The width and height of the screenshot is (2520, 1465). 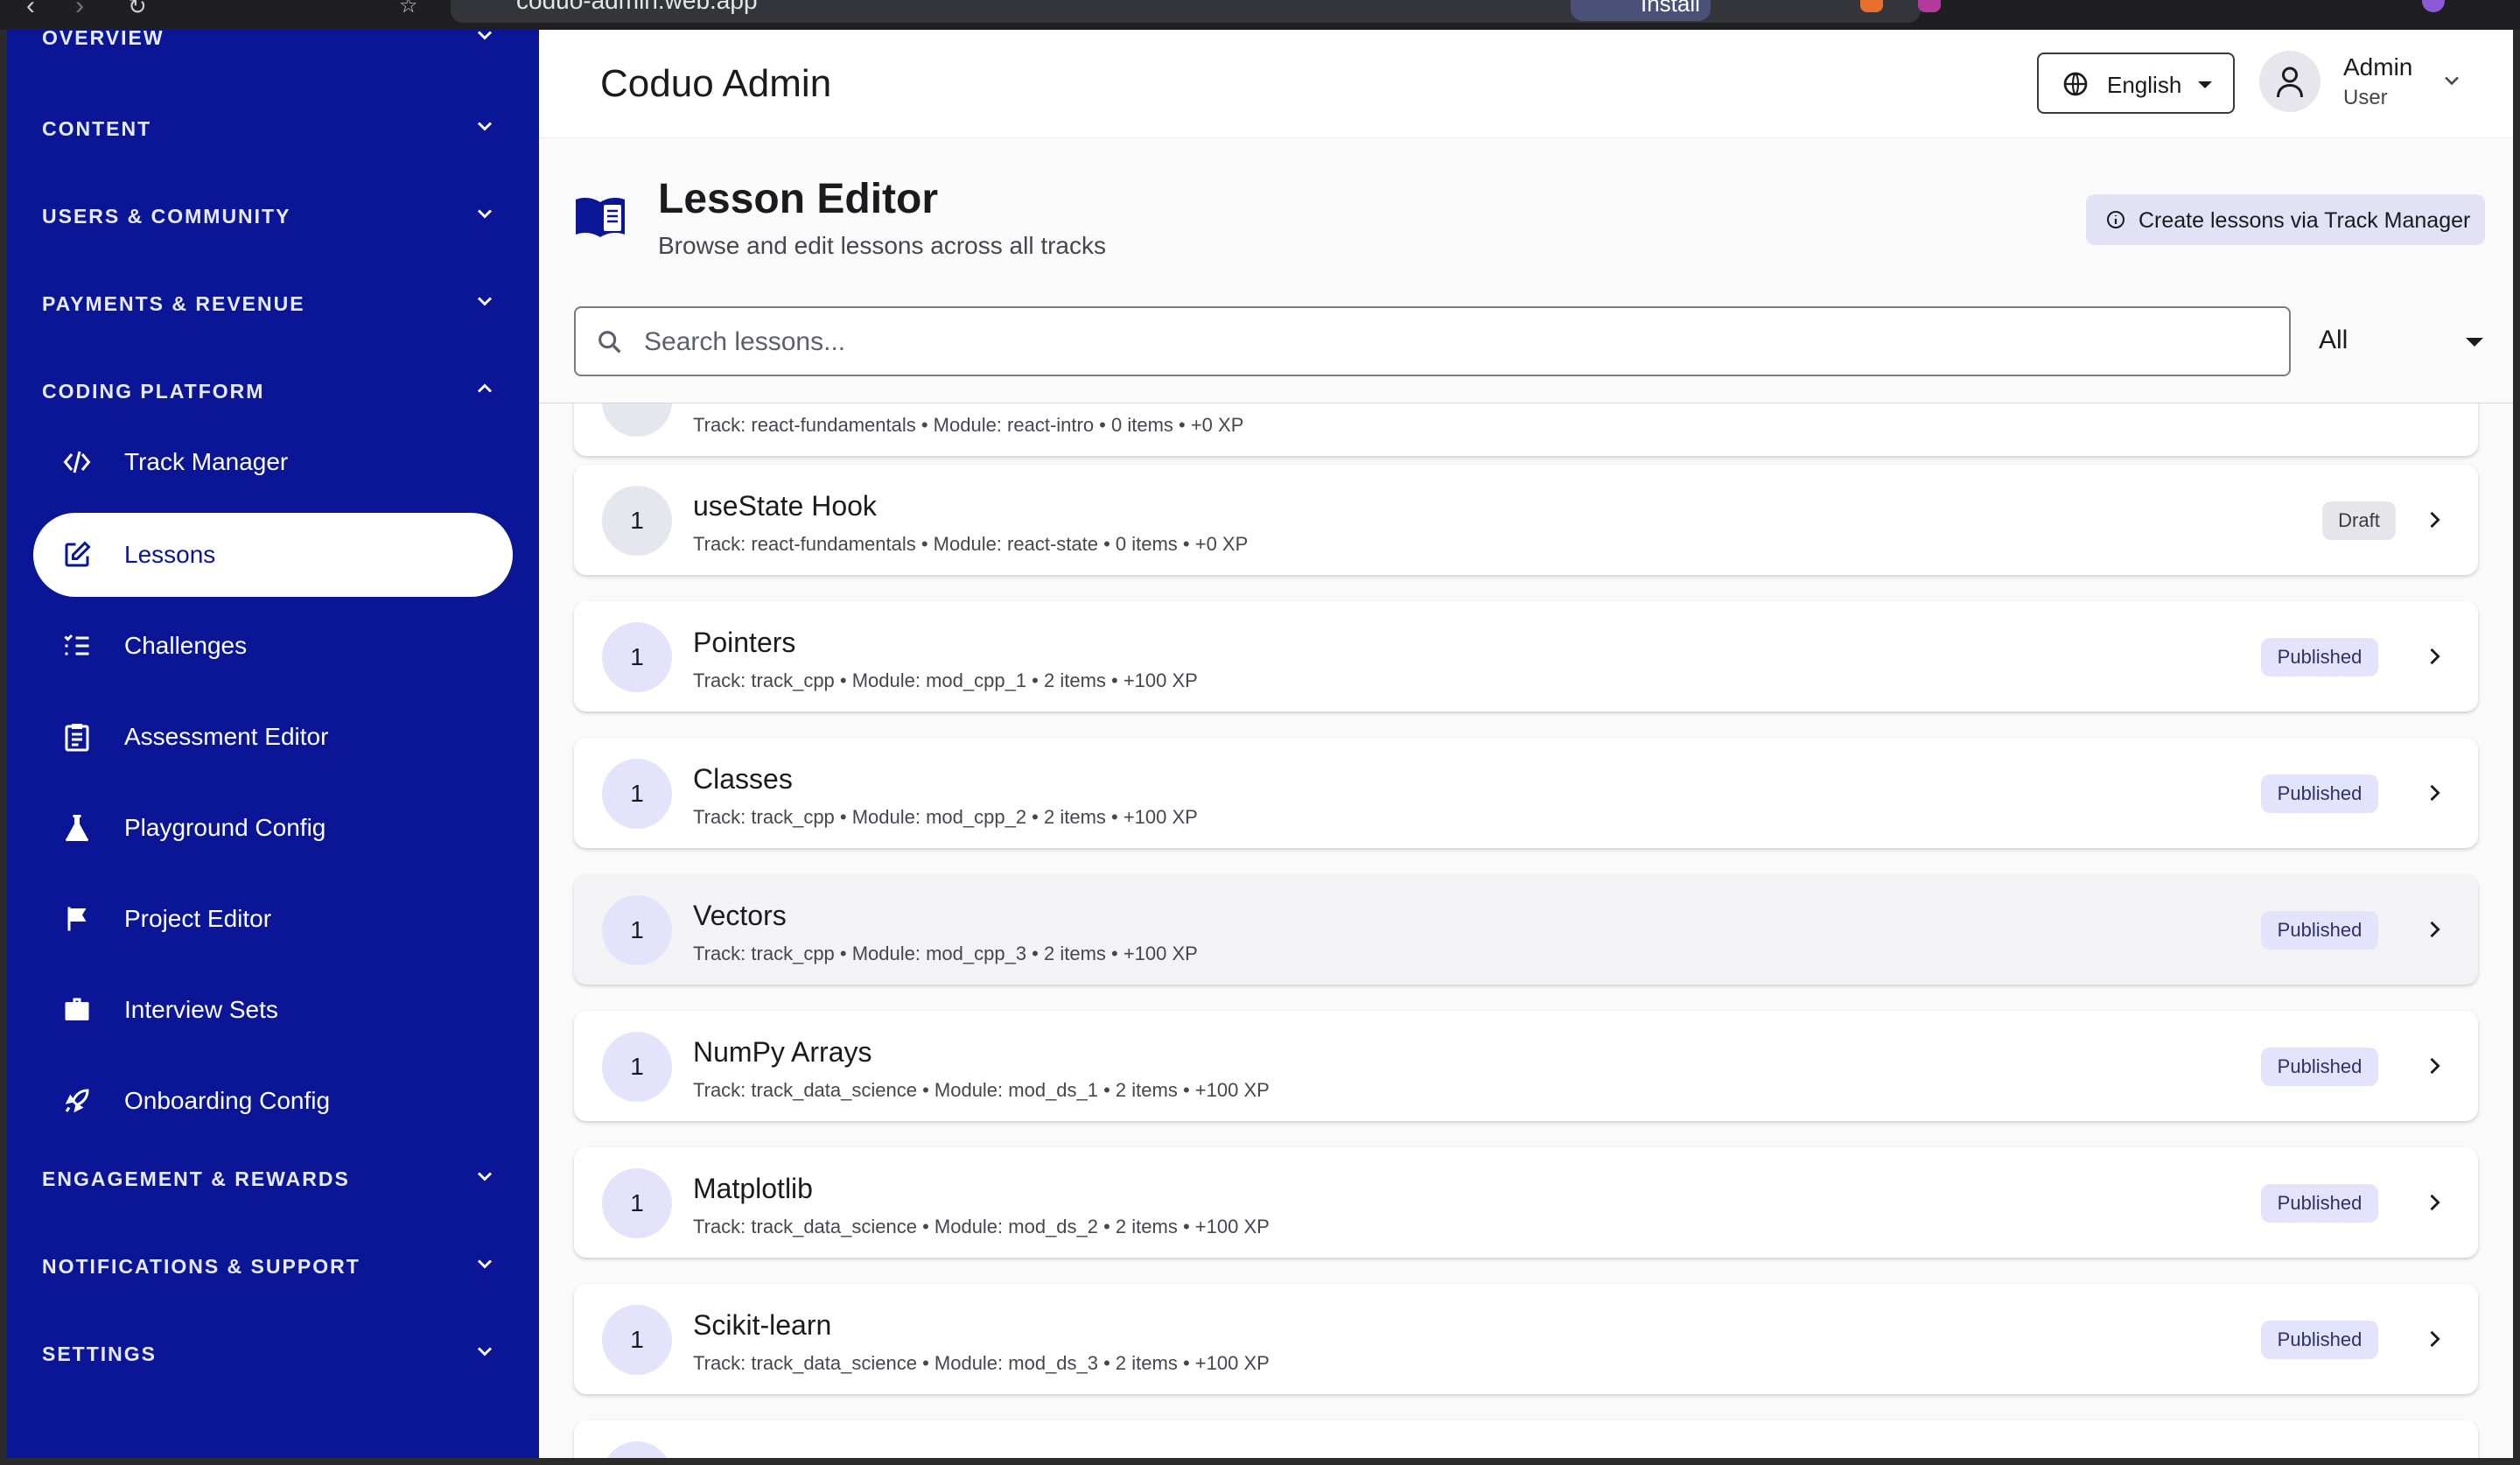 What do you see at coordinates (273, 128) in the screenshot?
I see `section-content: CONTENT` at bounding box center [273, 128].